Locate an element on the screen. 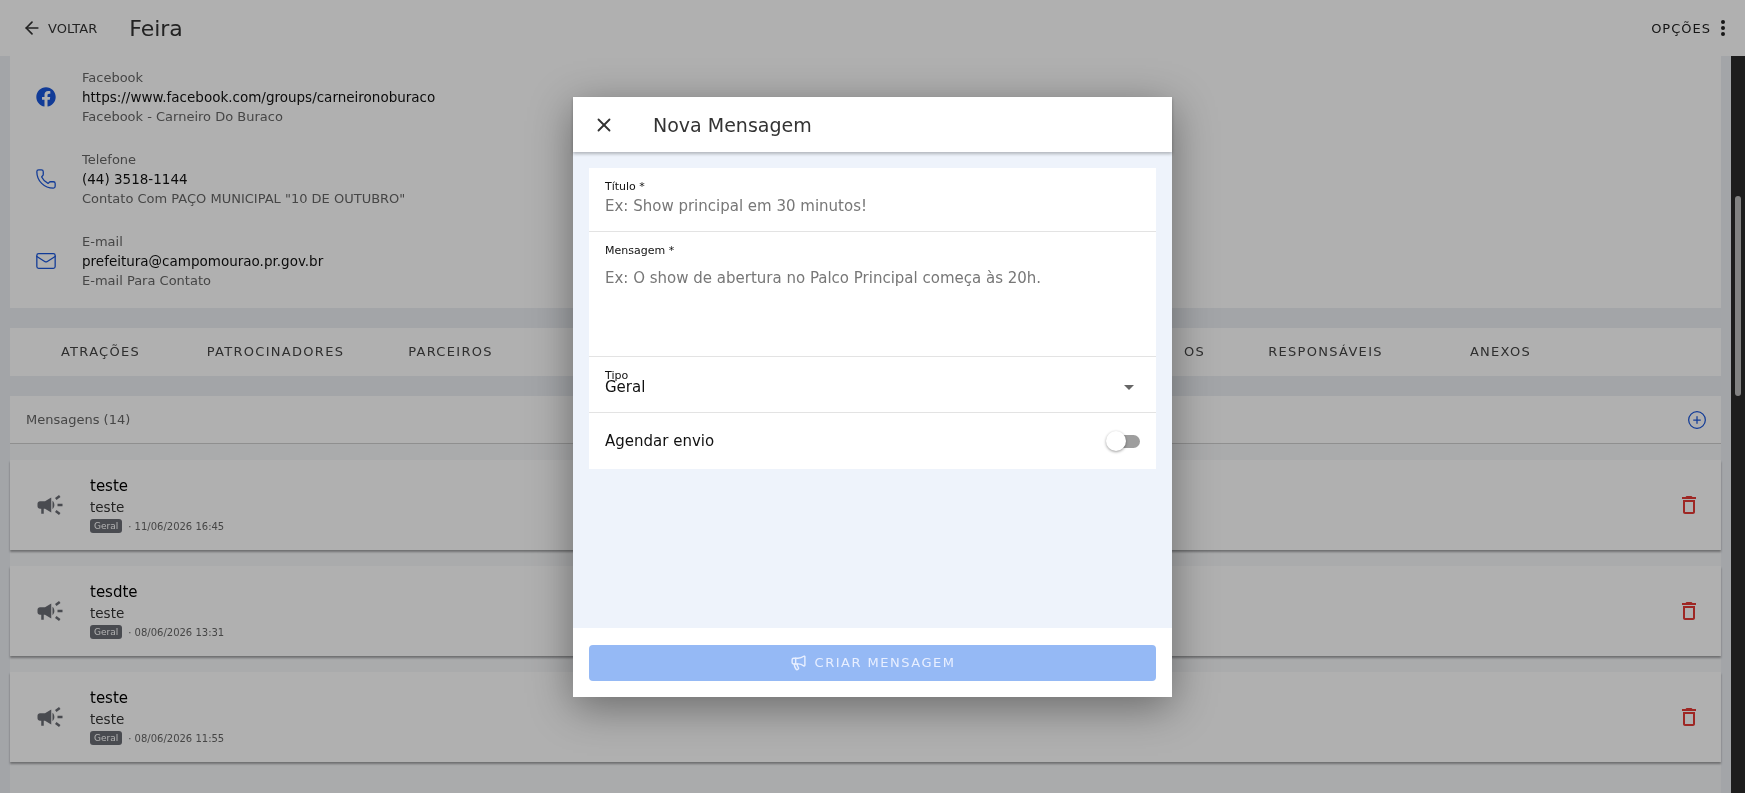 The width and height of the screenshot is (1745, 793). field-label: Título * is located at coordinates (625, 186).